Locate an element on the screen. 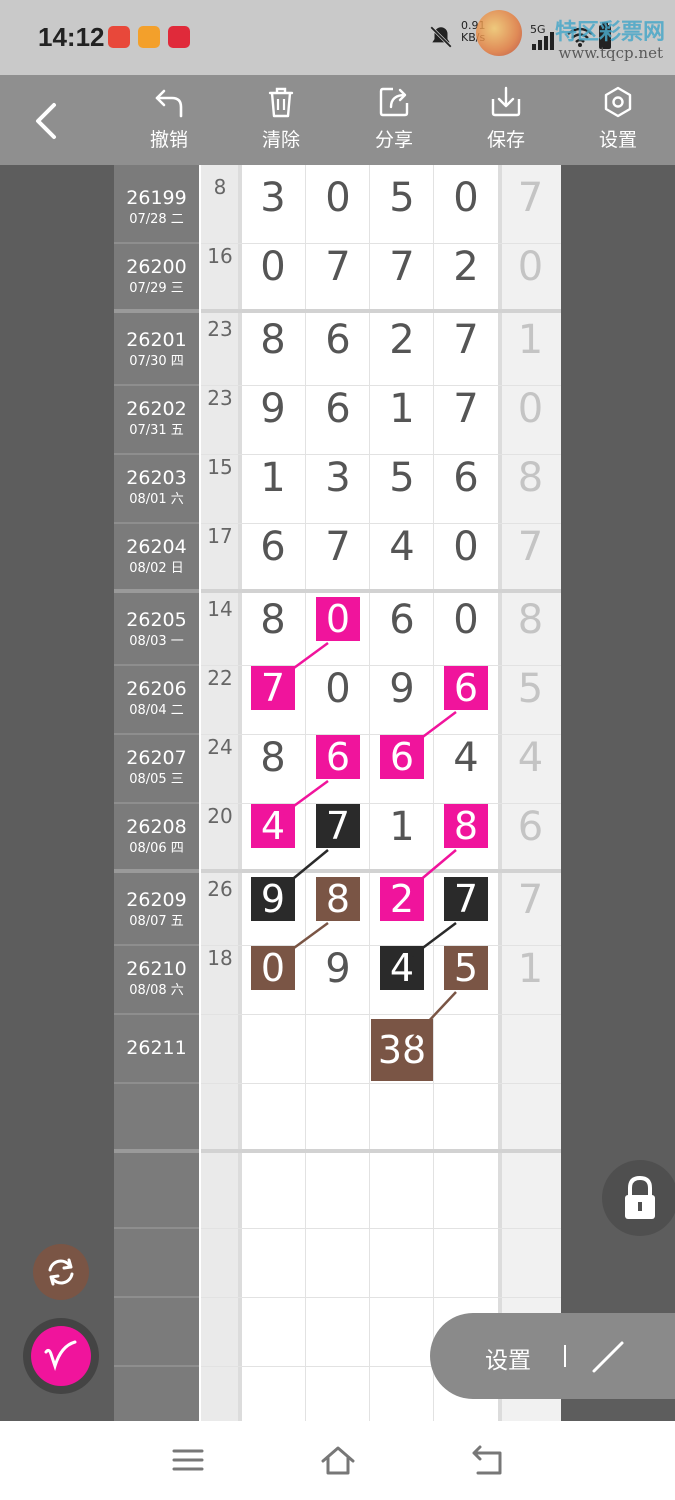  tail-cell is located at coordinates (530, 1049).